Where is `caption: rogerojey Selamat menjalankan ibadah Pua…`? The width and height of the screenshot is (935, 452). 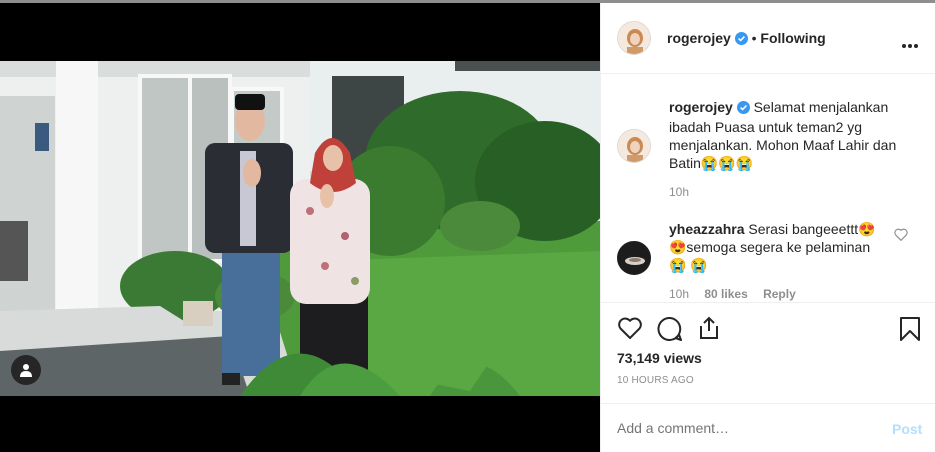 caption: rogerojey Selamat menjalankan ibadah Pua… is located at coordinates (784, 135).